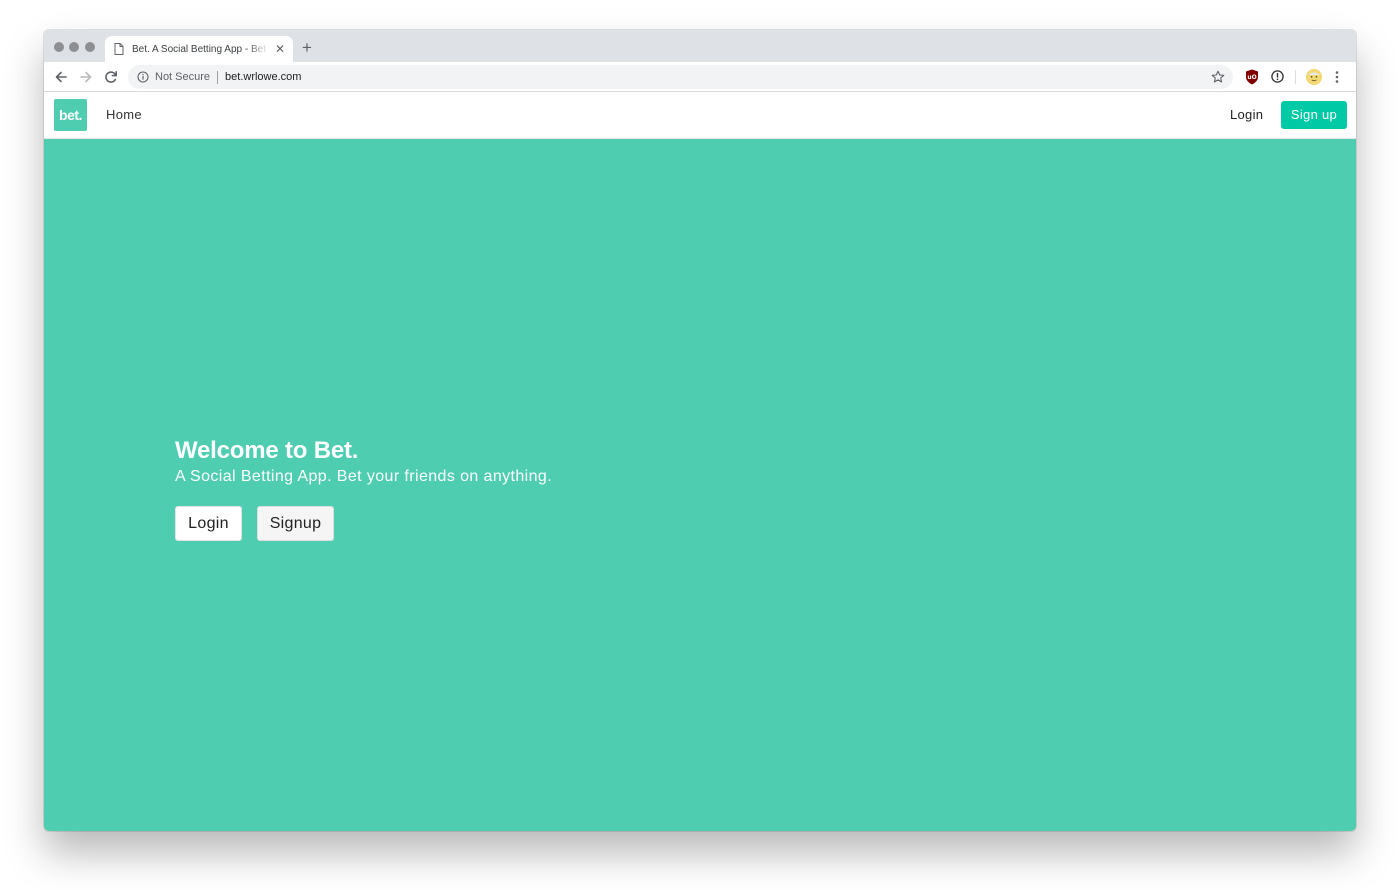  I want to click on menu-icon, so click(1337, 77).